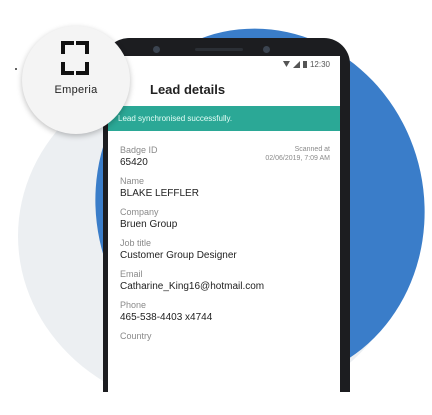  What do you see at coordinates (266, 49) in the screenshot?
I see `sensor-icon` at bounding box center [266, 49].